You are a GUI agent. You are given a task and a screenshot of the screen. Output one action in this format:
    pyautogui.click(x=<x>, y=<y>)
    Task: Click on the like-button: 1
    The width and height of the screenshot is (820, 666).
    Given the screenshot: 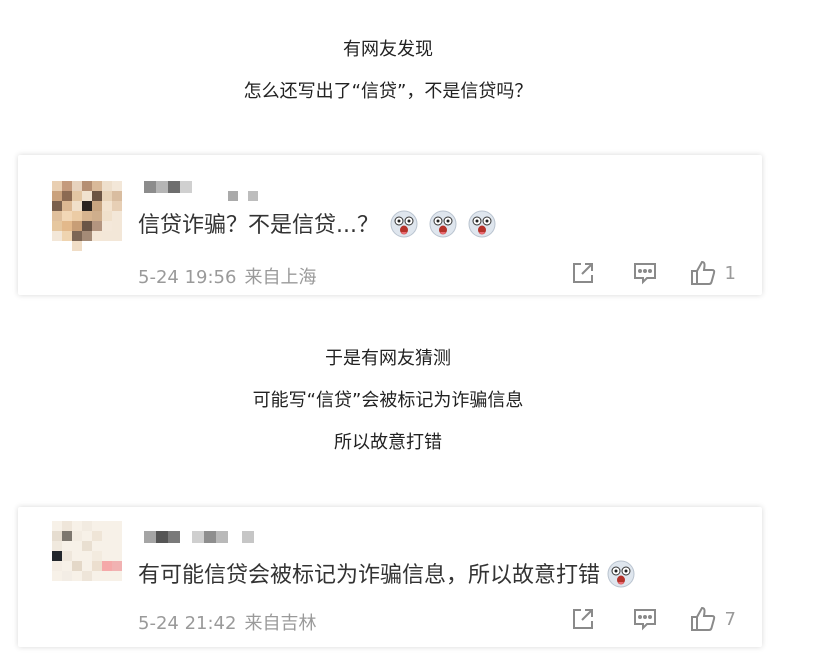 What is the action you would take?
    pyautogui.click(x=712, y=273)
    